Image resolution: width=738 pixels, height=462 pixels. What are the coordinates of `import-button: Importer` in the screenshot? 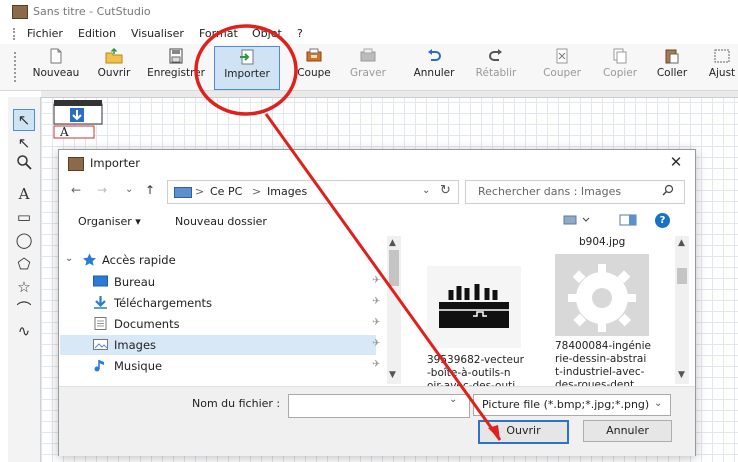 It's located at (247, 68).